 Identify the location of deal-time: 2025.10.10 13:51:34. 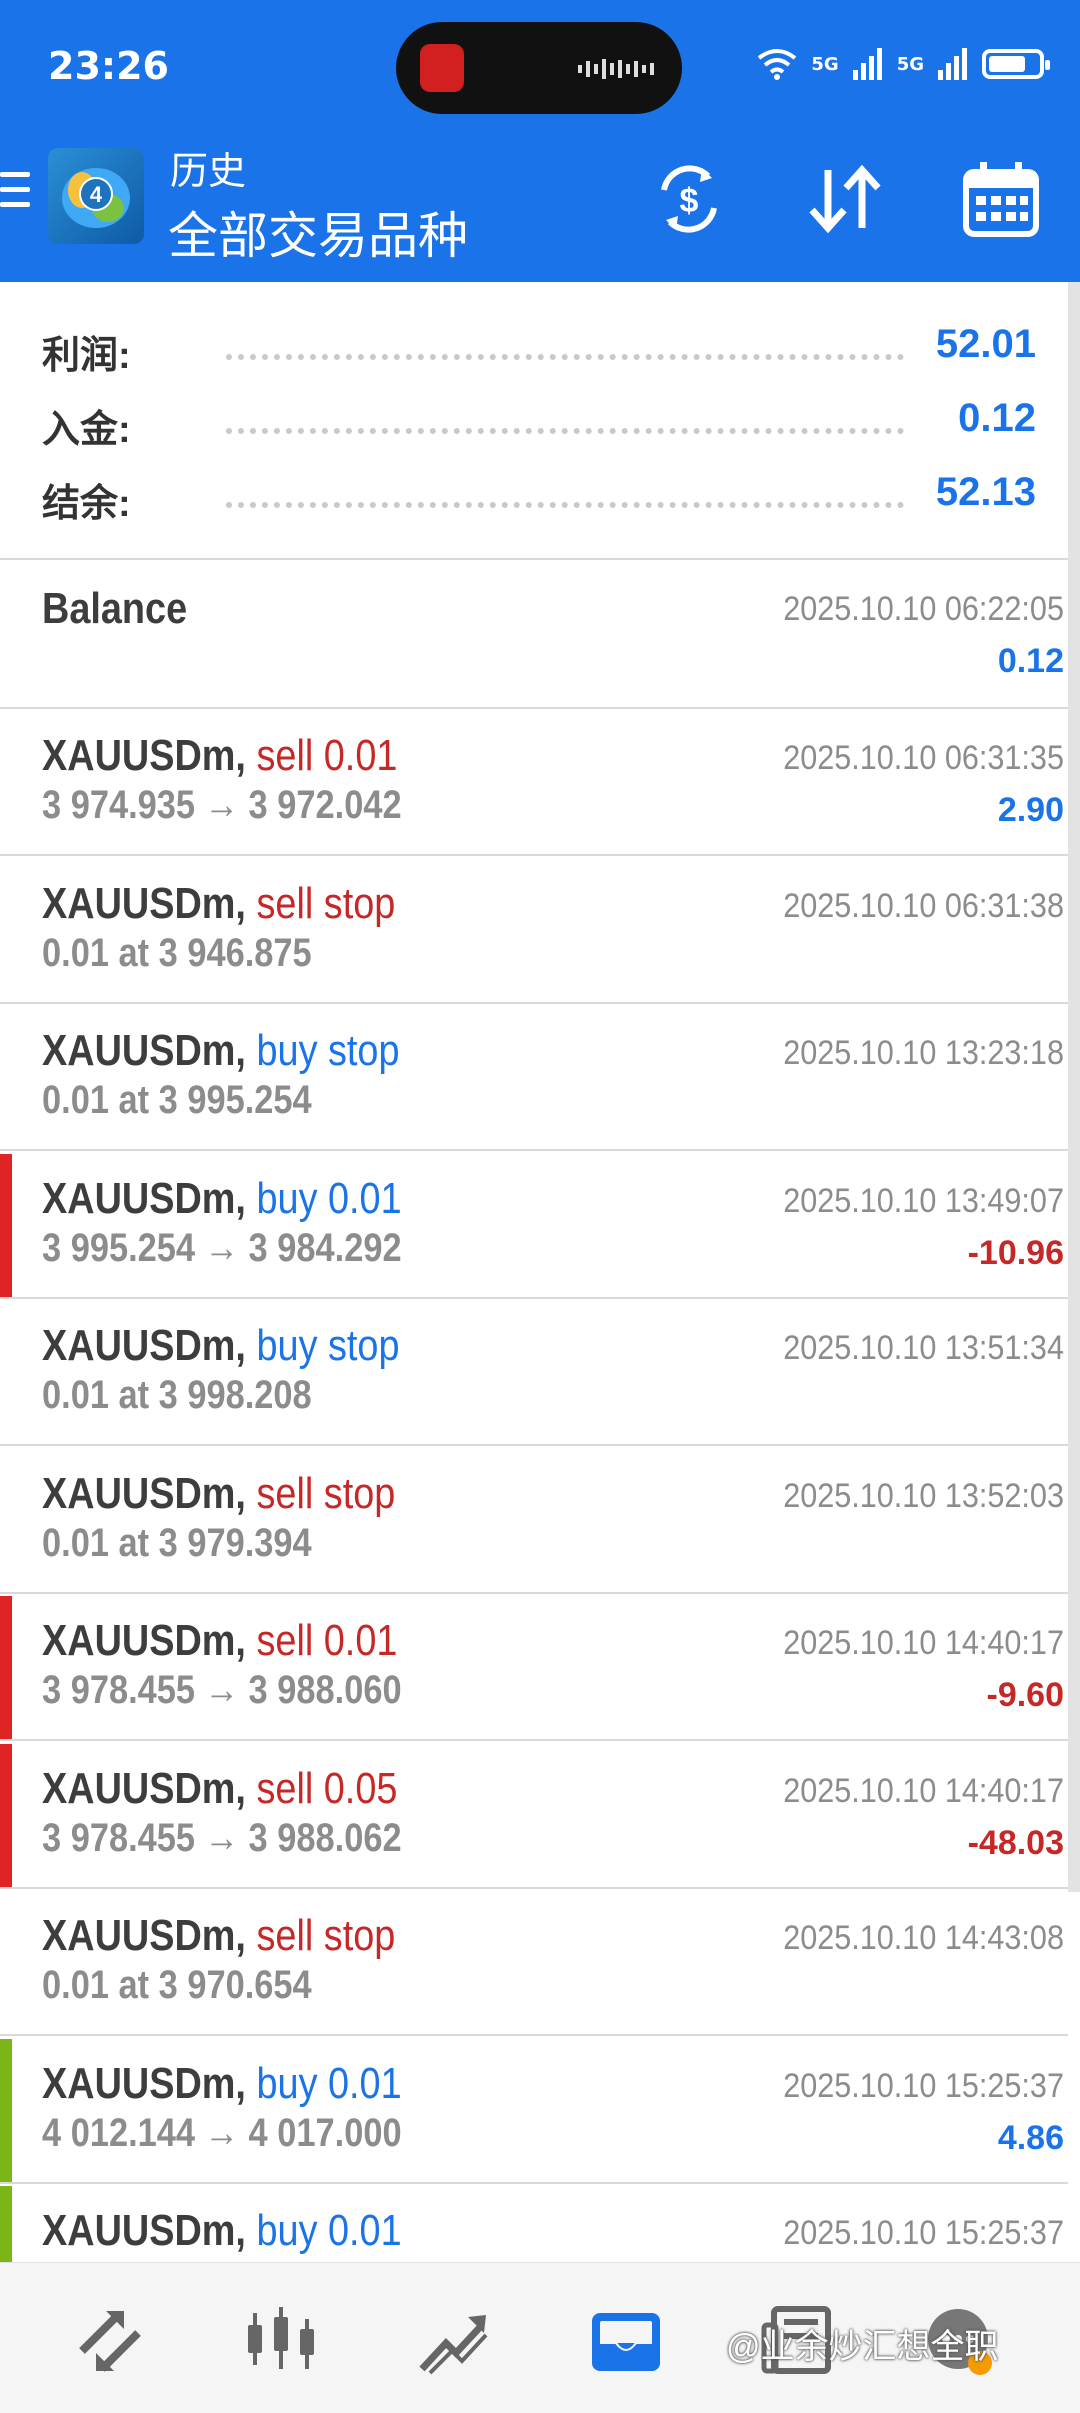
(923, 1348).